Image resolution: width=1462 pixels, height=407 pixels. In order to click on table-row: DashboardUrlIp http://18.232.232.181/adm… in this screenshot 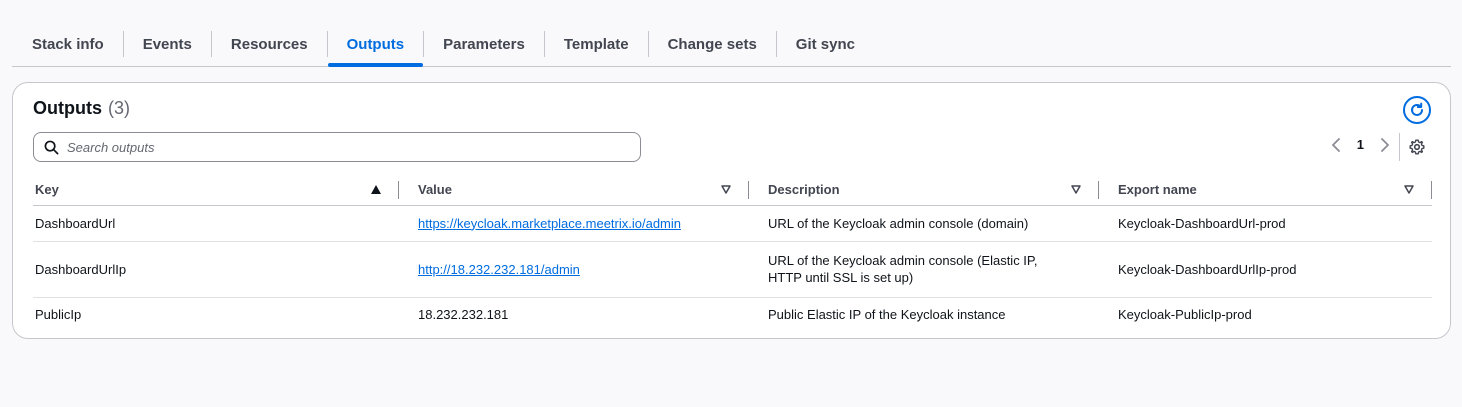, I will do `click(732, 269)`.